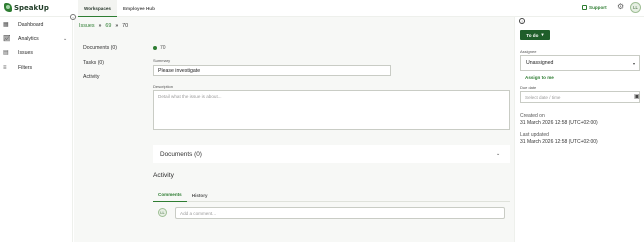  What do you see at coordinates (100, 48) in the screenshot?
I see `section-link-documents: Documents (0)` at bounding box center [100, 48].